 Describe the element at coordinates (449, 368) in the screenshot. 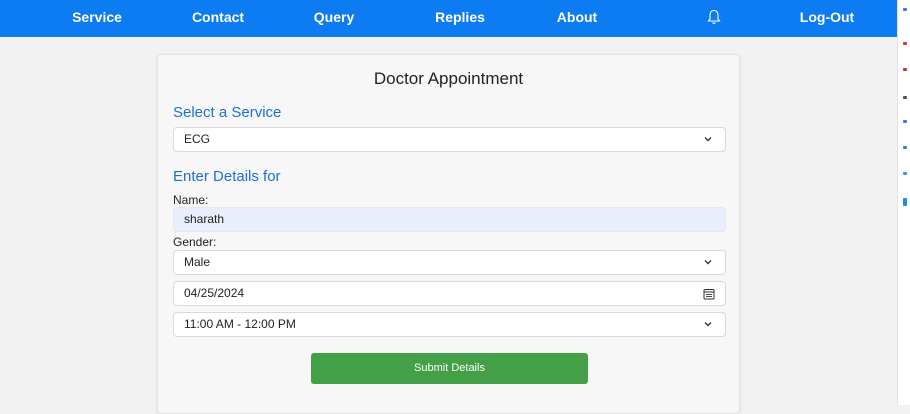

I see `submit-details-button: Submit Details` at that location.